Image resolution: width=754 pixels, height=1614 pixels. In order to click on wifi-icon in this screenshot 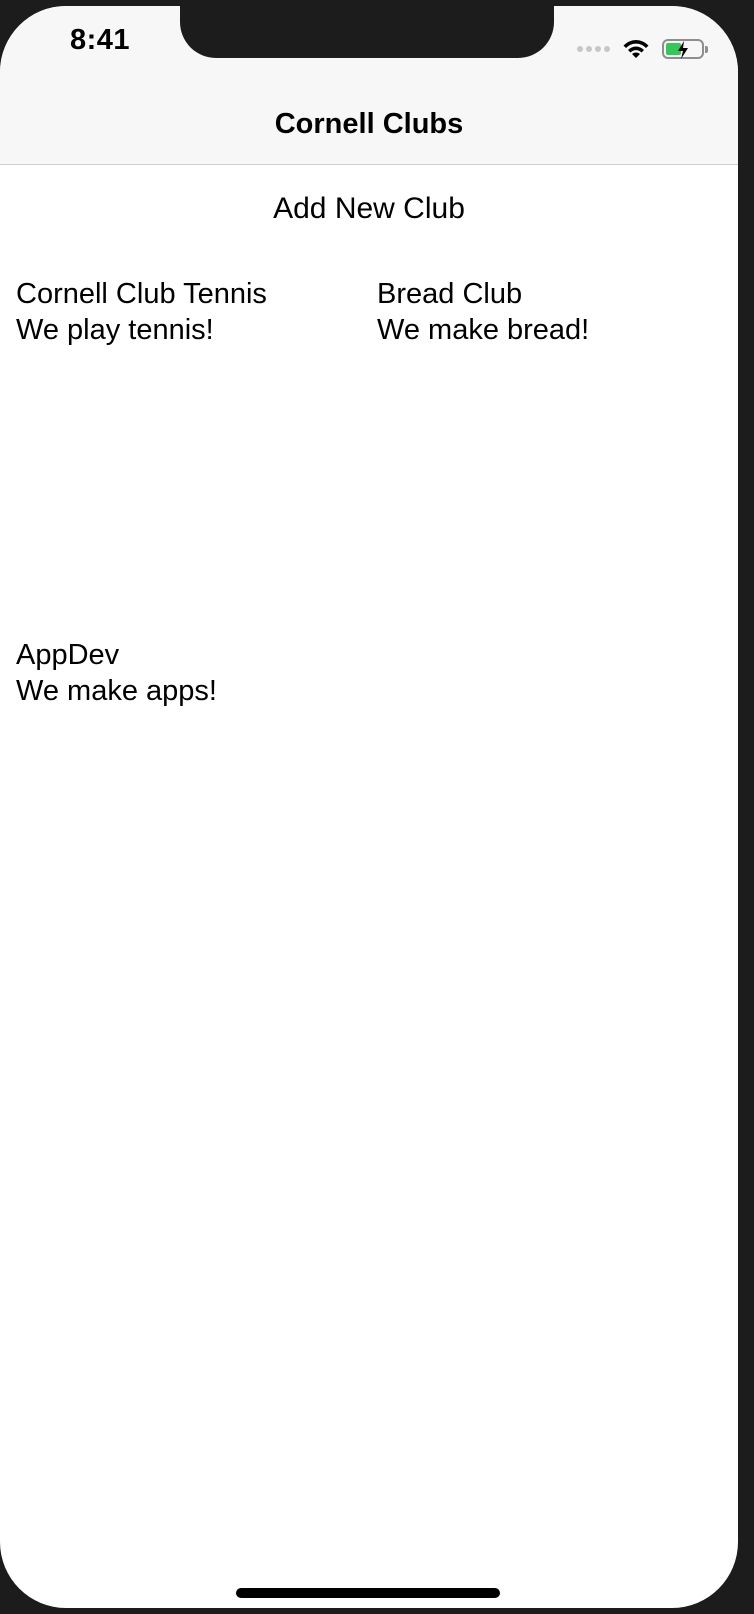, I will do `click(636, 49)`.